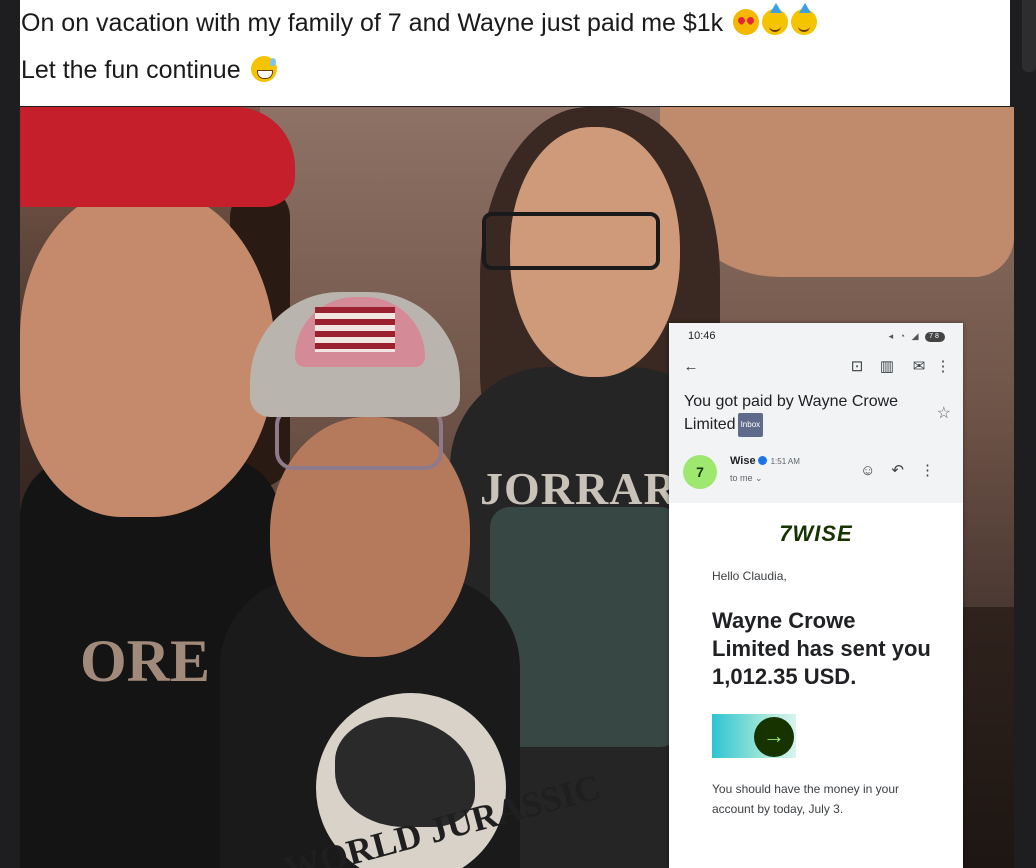  I want to click on status-time: 10:46, so click(702, 336).